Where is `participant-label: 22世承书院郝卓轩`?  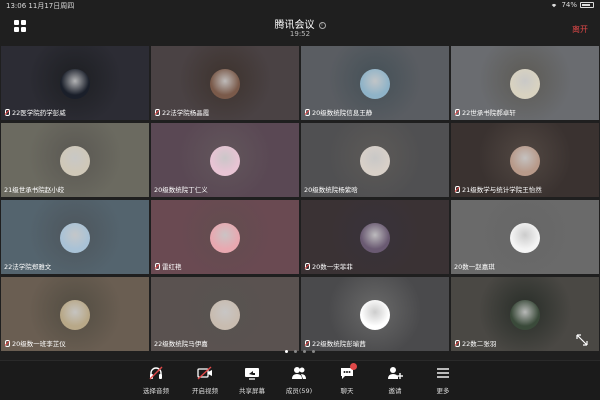 participant-label: 22世承书院郝卓轩 is located at coordinates (485, 112).